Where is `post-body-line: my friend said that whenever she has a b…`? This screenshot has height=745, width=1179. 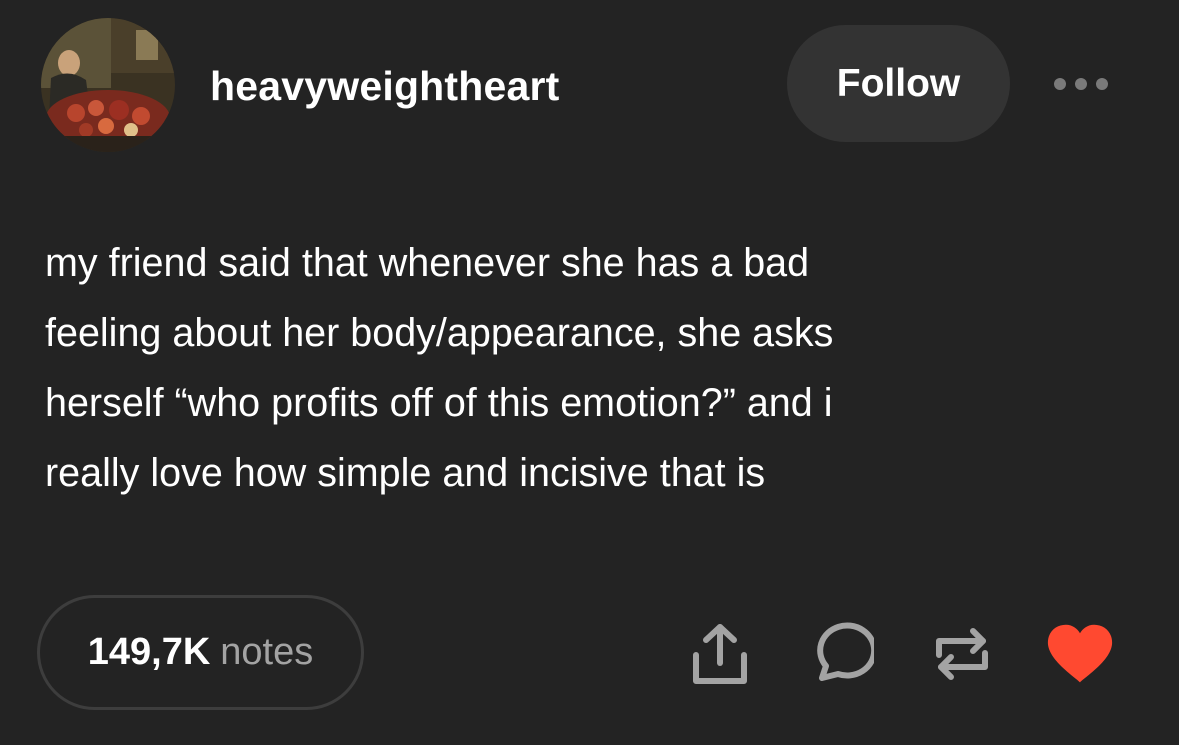 post-body-line: my friend said that whenever she has a b… is located at coordinates (427, 263).